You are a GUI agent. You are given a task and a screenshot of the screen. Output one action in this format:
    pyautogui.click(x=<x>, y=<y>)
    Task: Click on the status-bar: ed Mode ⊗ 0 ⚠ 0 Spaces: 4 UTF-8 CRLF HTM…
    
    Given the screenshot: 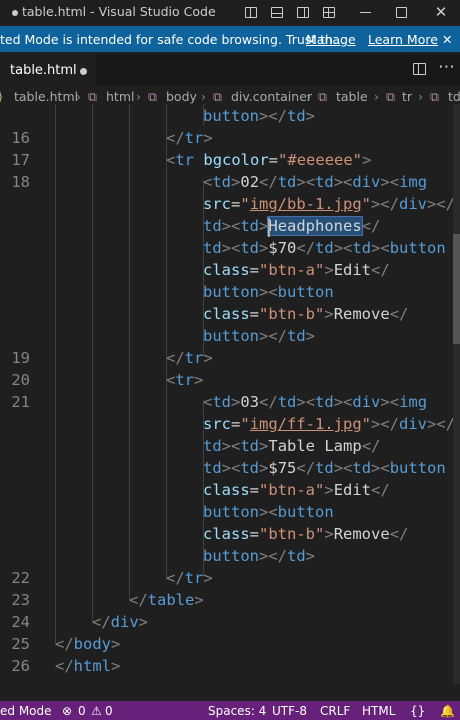 What is the action you would take?
    pyautogui.click(x=230, y=710)
    